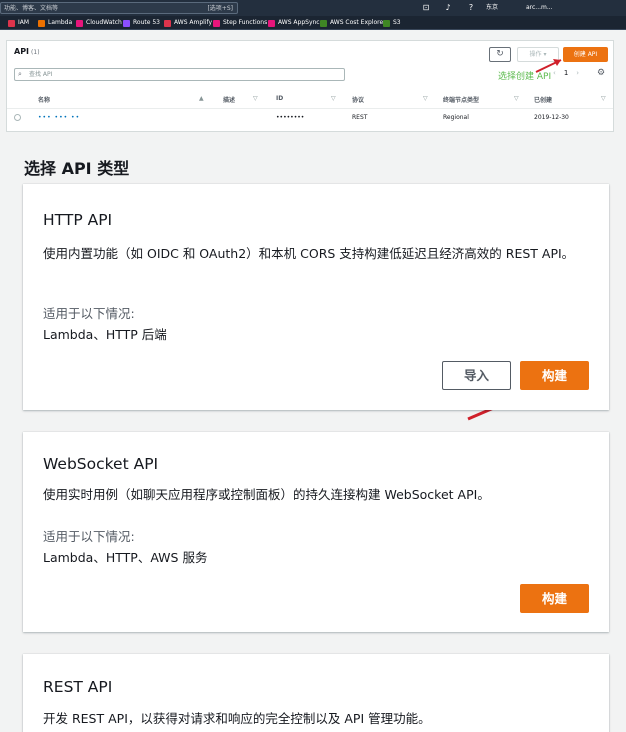 This screenshot has height=732, width=626. I want to click on applies-value: Lambda、HTTP 后端, so click(105, 334).